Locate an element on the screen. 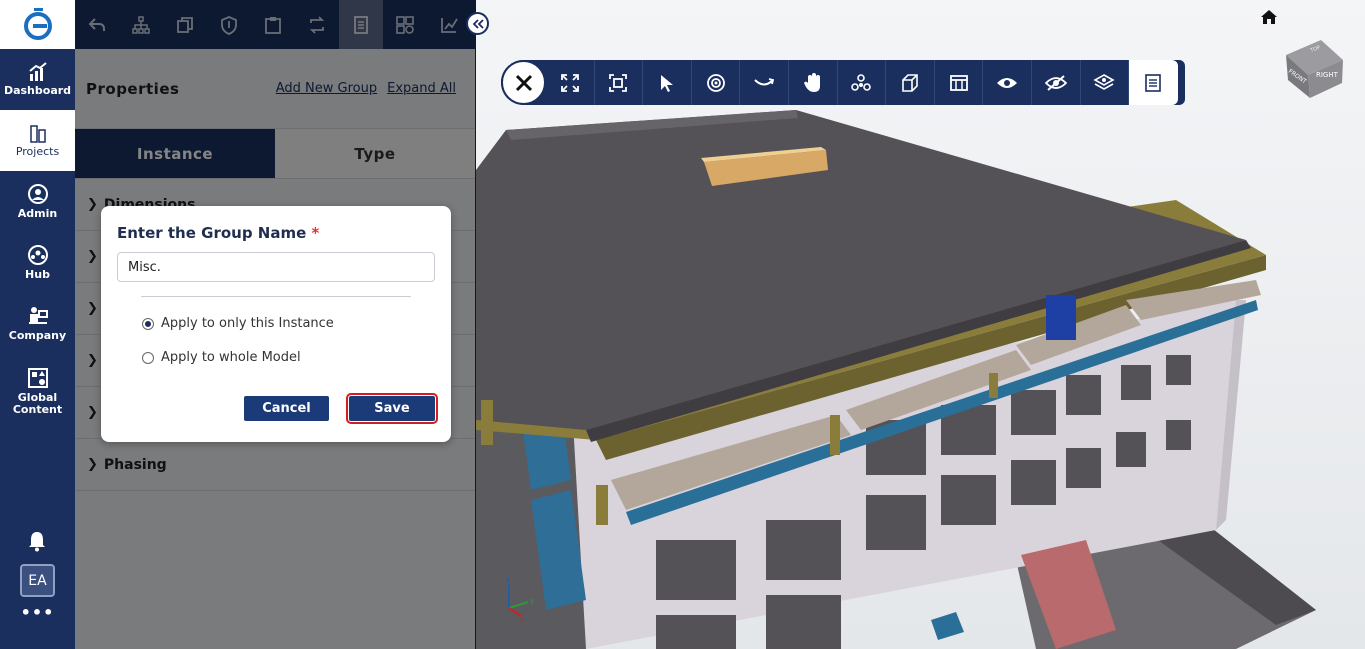 The image size is (1365, 649). double-chevron-left-icon is located at coordinates (478, 23).